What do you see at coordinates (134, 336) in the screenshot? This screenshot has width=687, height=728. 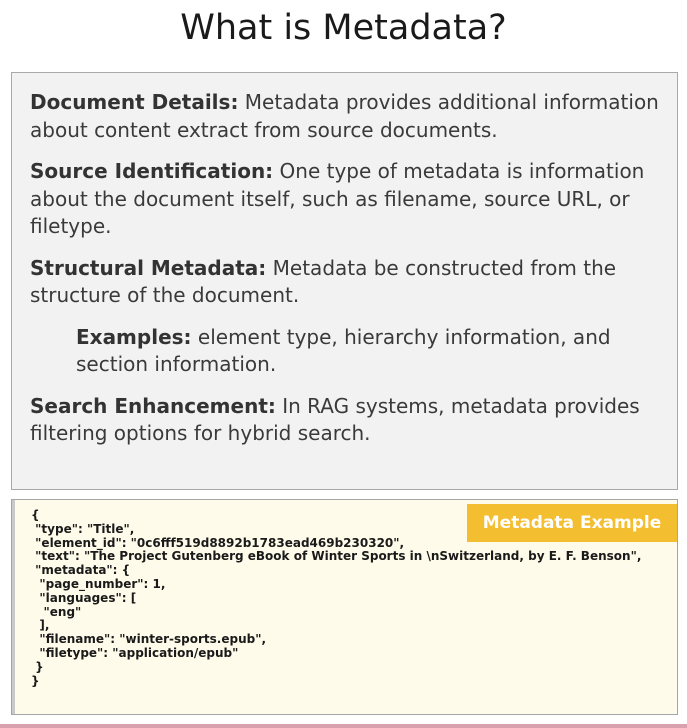 I see `examples-term: Examples:` at bounding box center [134, 336].